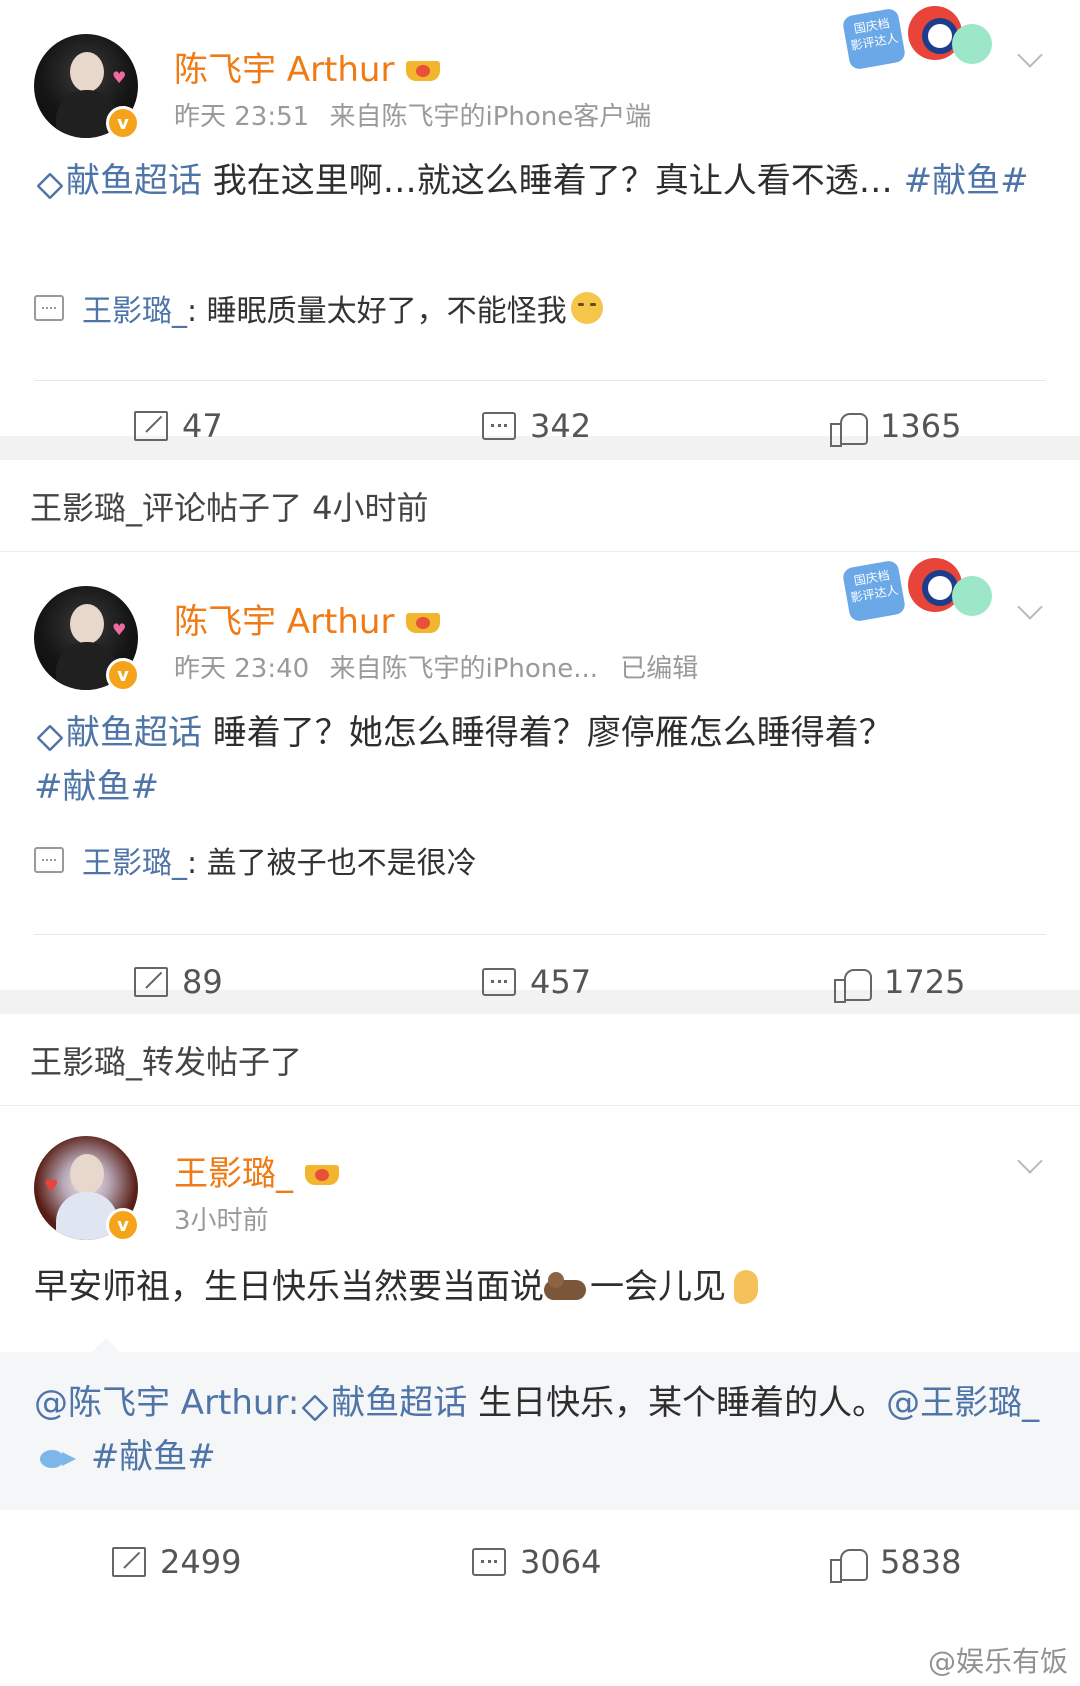  I want to click on reposted-body: 生日快乐，某个睡着的人。, so click(677, 1403).